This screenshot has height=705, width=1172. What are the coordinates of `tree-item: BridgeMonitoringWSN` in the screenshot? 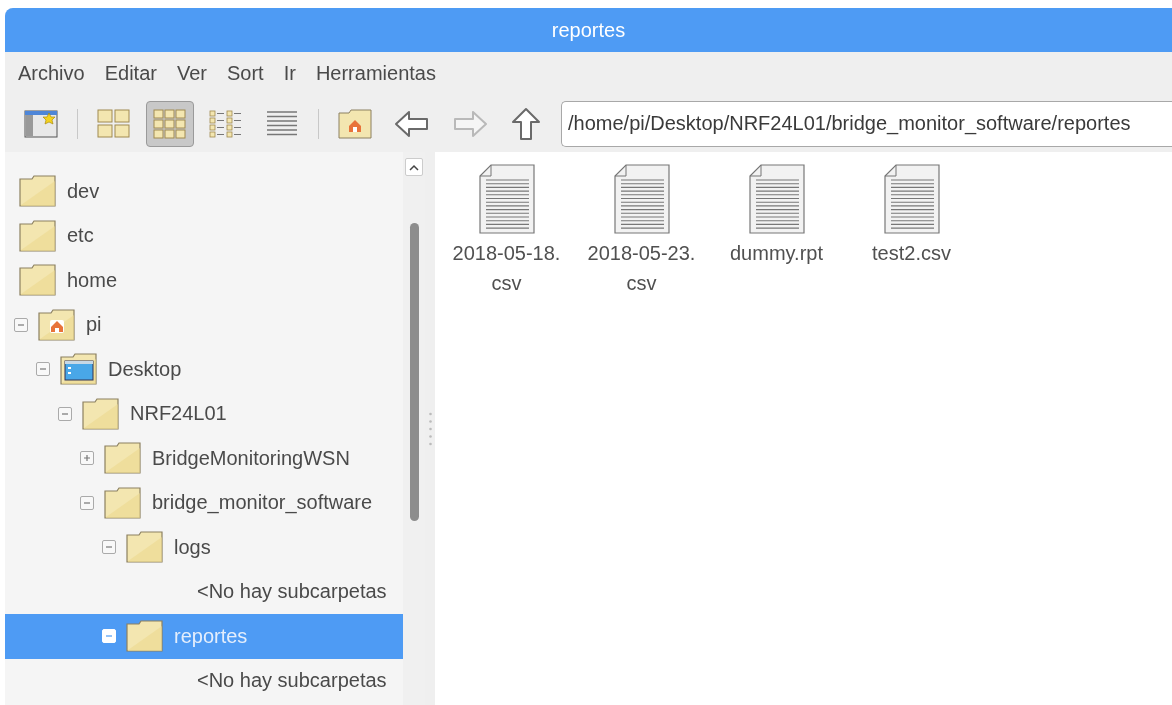 It's located at (204, 458).